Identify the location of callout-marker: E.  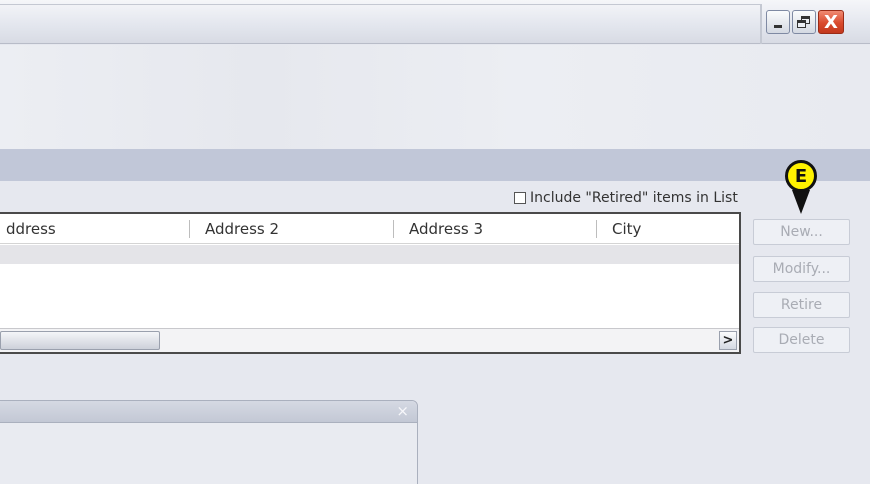
(801, 176).